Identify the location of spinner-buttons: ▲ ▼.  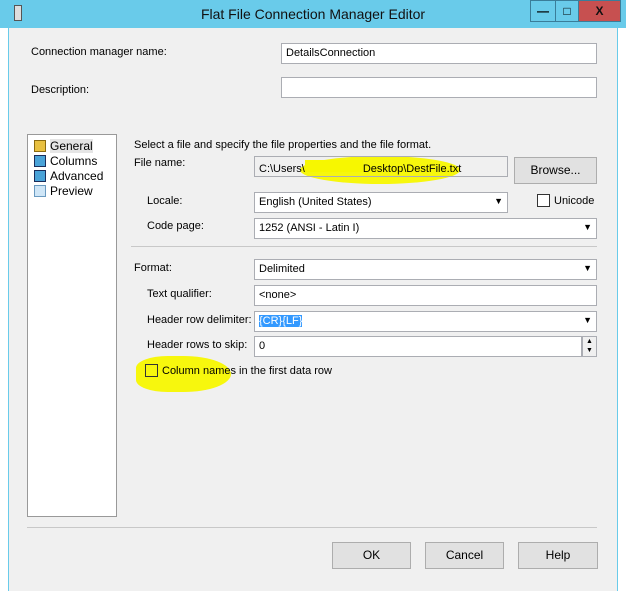
(589, 346).